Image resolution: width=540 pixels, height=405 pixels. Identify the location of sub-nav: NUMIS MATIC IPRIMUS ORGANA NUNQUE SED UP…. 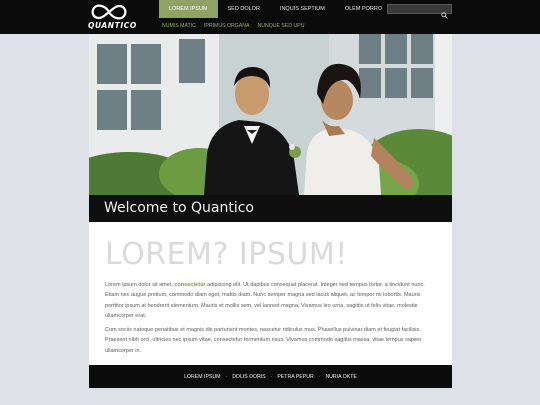
(234, 26).